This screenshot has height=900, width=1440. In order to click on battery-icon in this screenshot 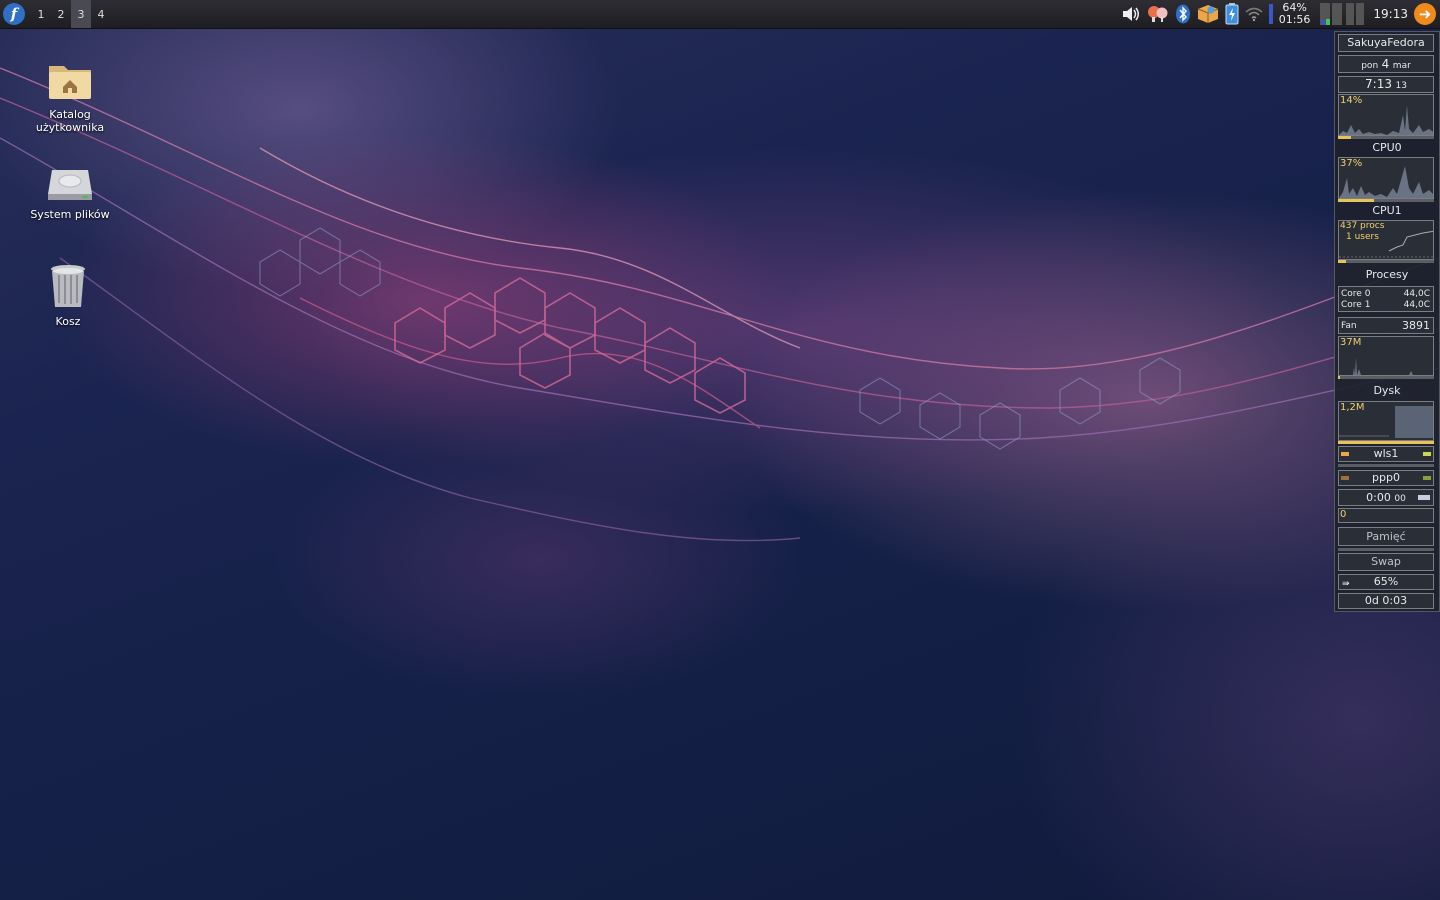, I will do `click(1232, 14)`.